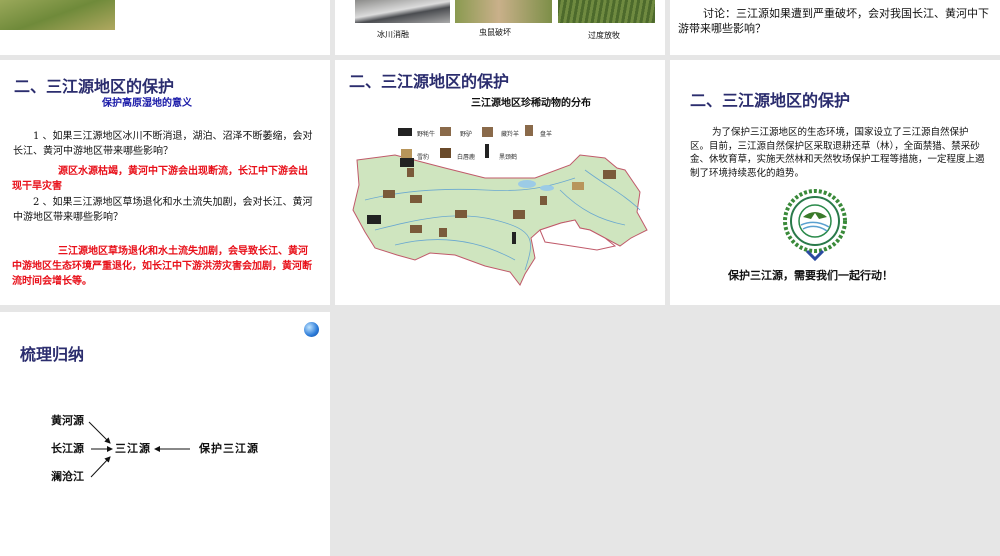  Describe the element at coordinates (514, 238) in the screenshot. I see `crane-marker` at that location.